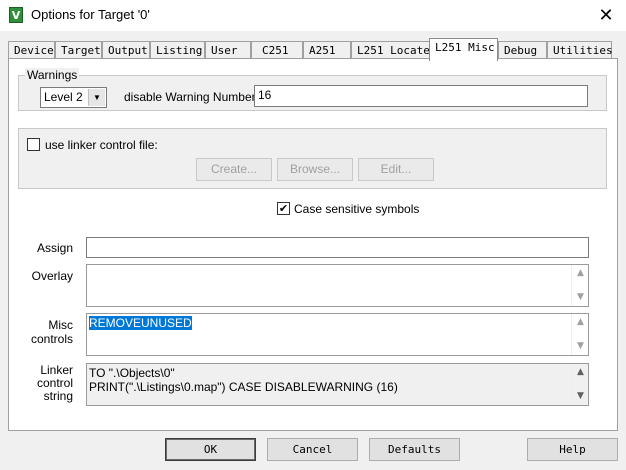 The image size is (626, 470). What do you see at coordinates (579, 334) in the screenshot?
I see `misc-scrollbar: ▲ ▼` at bounding box center [579, 334].